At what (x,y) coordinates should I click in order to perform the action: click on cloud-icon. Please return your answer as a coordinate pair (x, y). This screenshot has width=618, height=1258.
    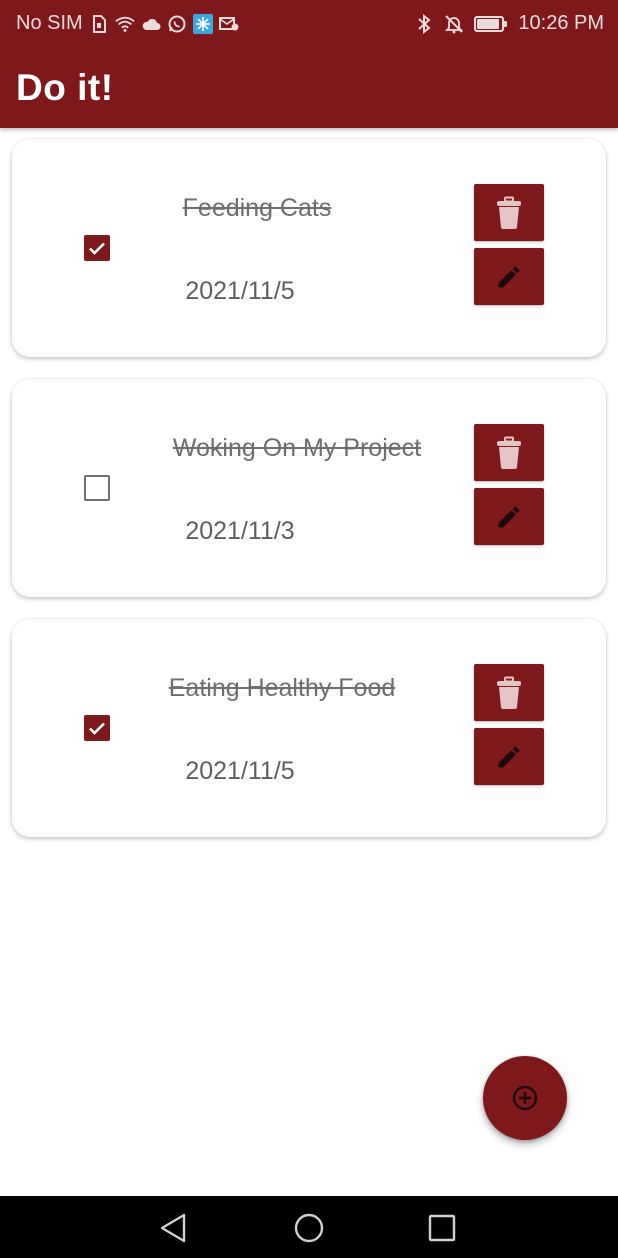
    Looking at the image, I should click on (151, 24).